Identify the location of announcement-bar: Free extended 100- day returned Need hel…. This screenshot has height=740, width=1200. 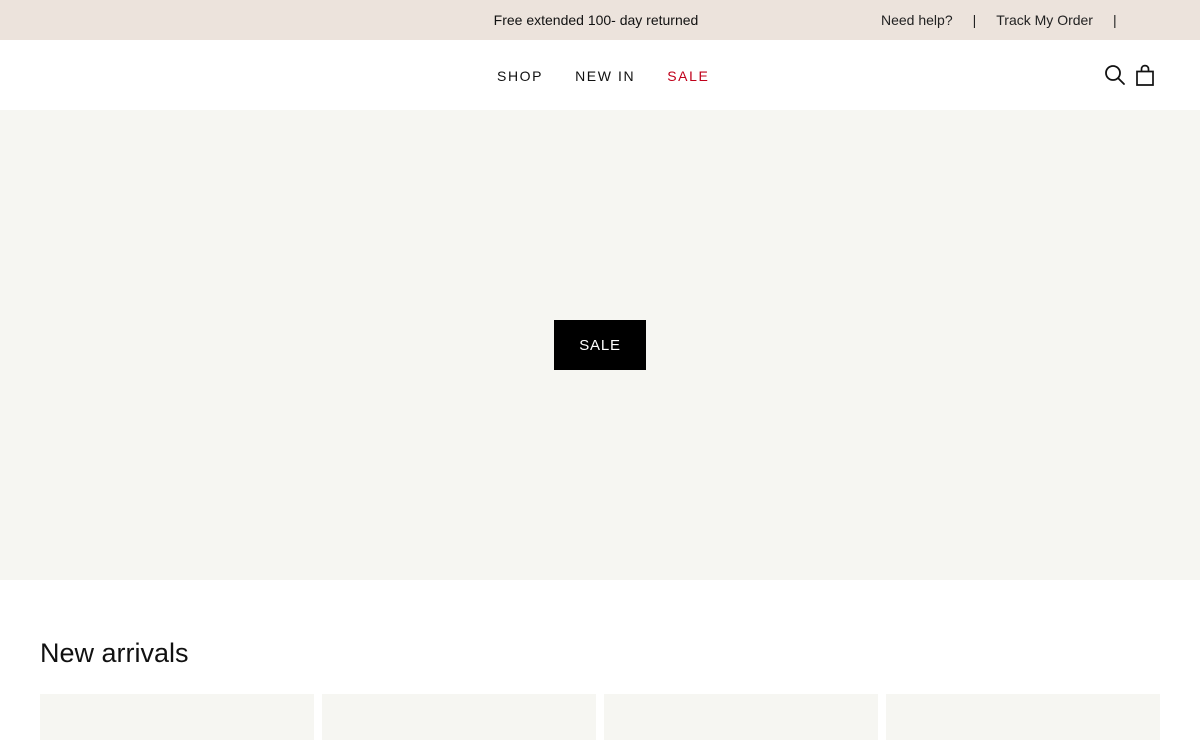
(600, 20).